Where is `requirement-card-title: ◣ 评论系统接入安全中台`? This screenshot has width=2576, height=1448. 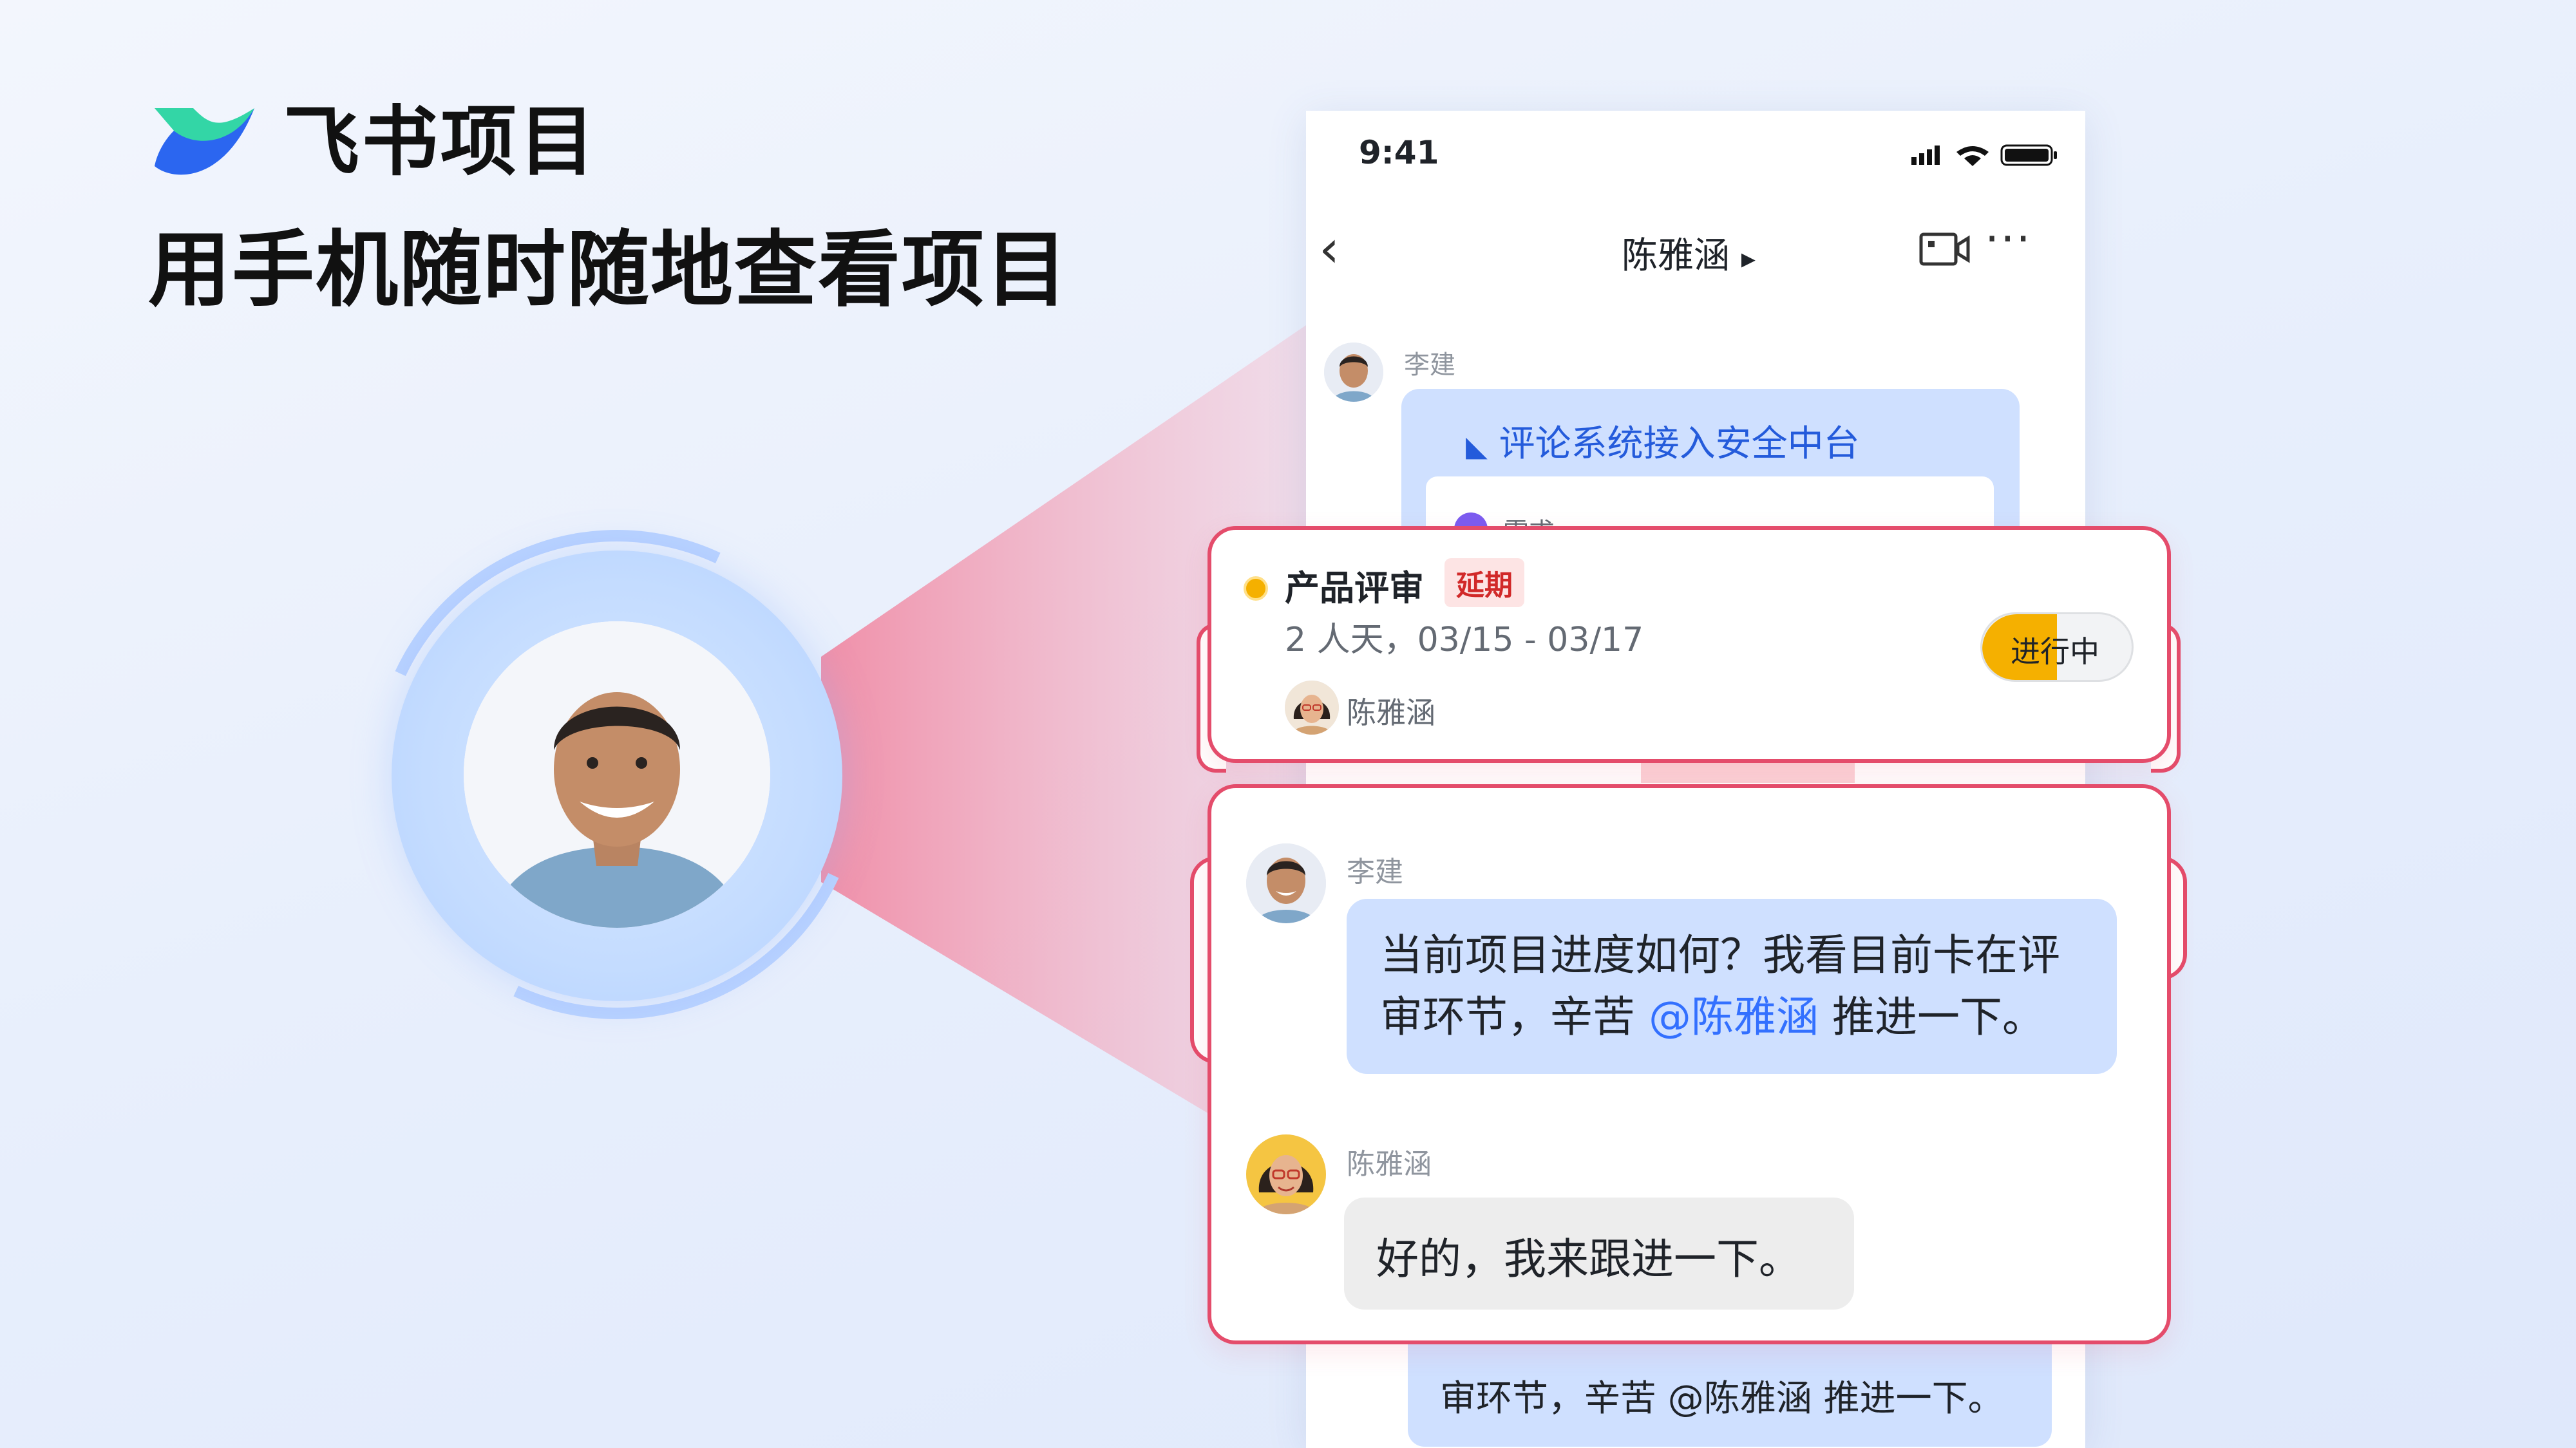
requirement-card-title: ◣ 评论系统接入安全中台 is located at coordinates (1663, 444).